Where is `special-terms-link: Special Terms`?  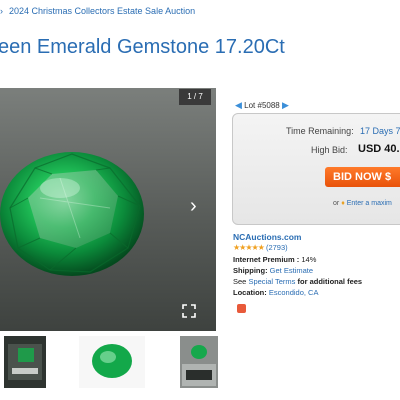
special-terms-link: Special Terms is located at coordinates (271, 281).